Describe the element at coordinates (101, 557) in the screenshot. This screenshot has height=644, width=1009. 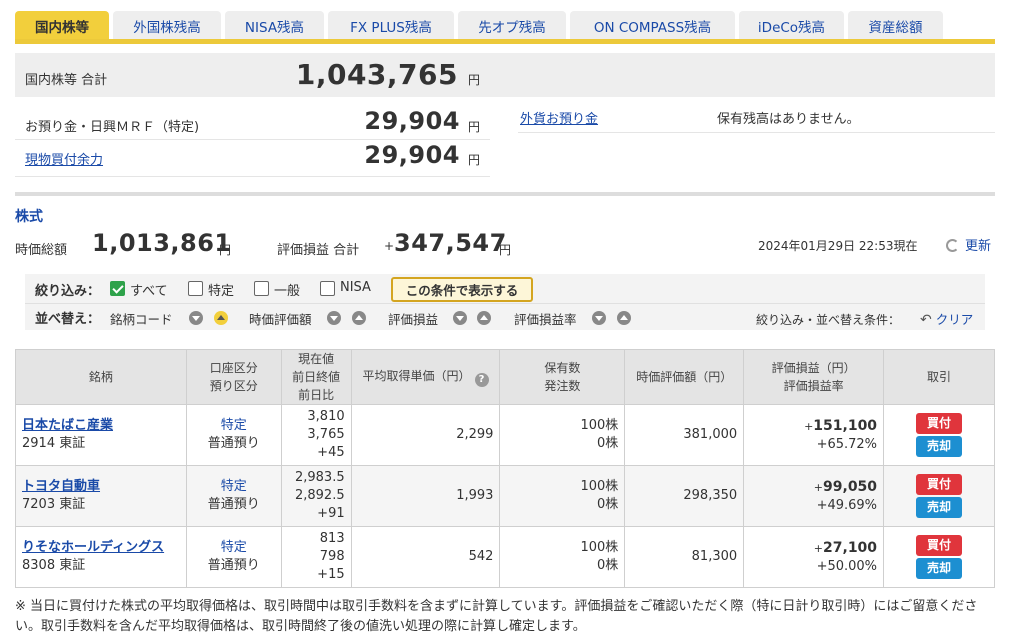
I see `stock-name-cell: りそなホールディングス 8308 東証` at that location.